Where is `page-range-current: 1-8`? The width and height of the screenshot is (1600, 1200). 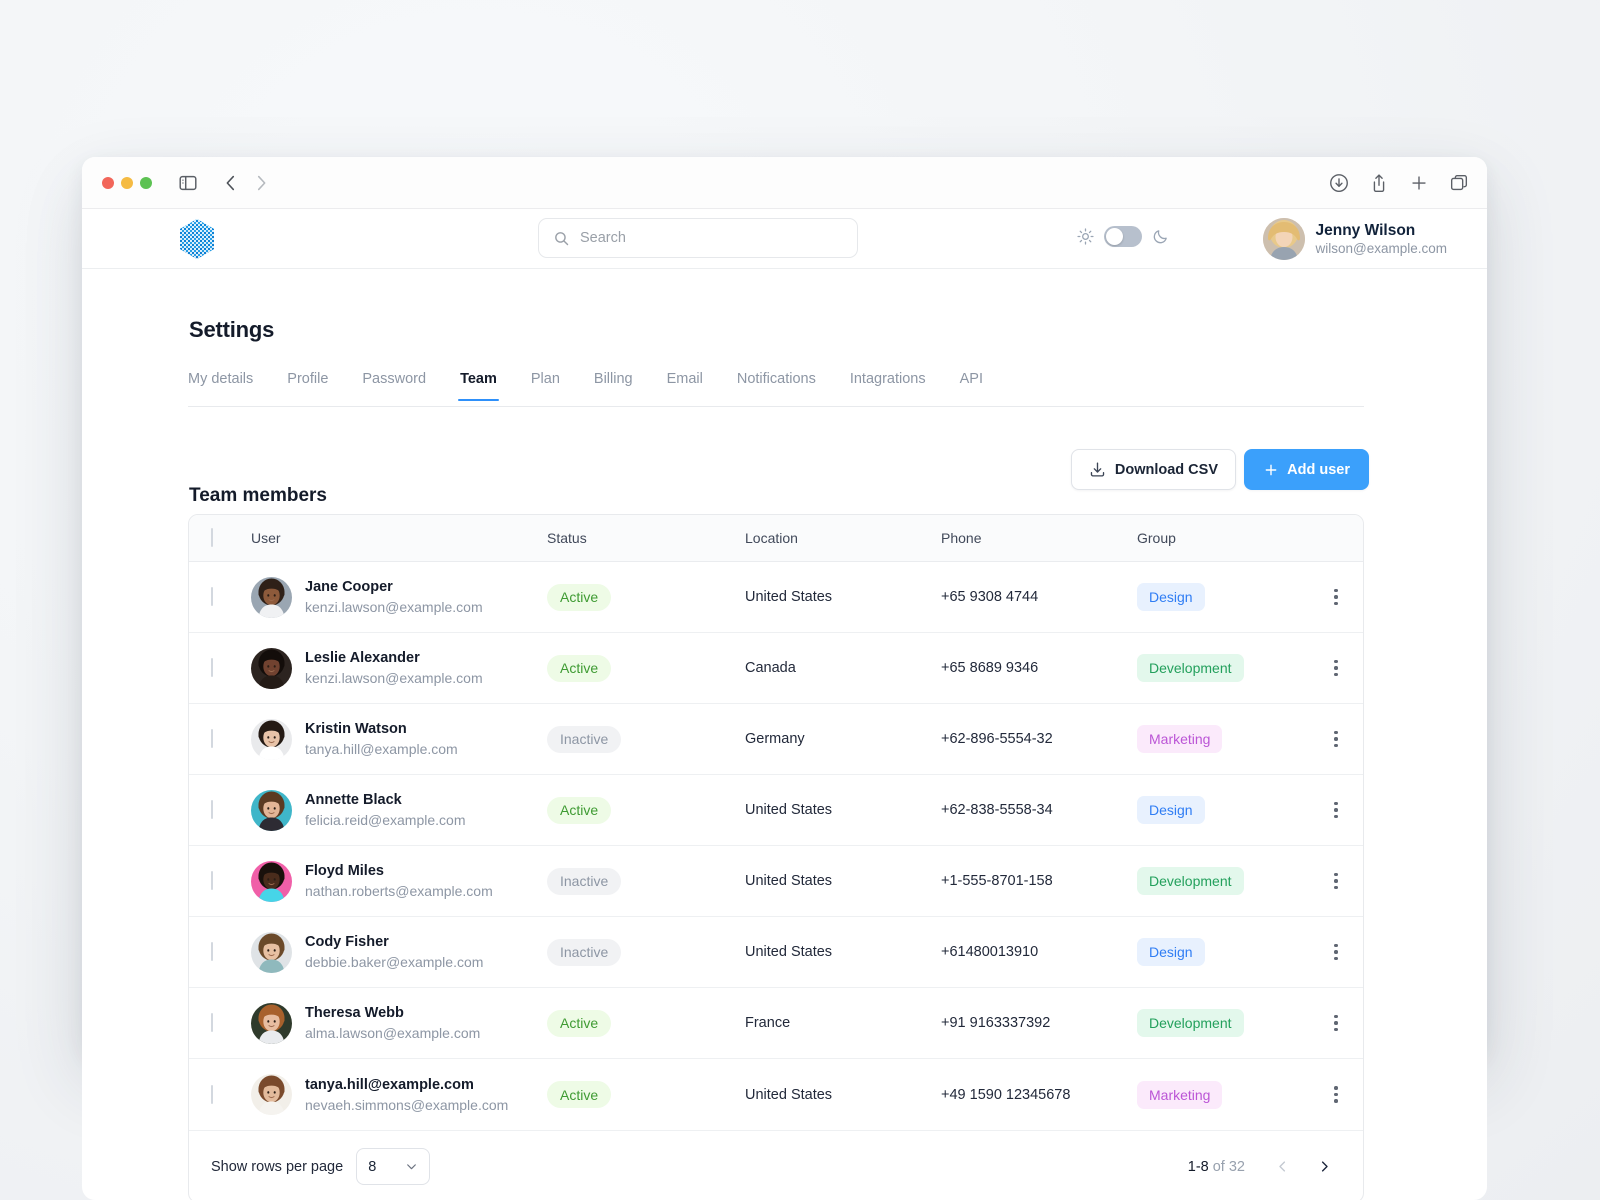 page-range-current: 1-8 is located at coordinates (1198, 1166).